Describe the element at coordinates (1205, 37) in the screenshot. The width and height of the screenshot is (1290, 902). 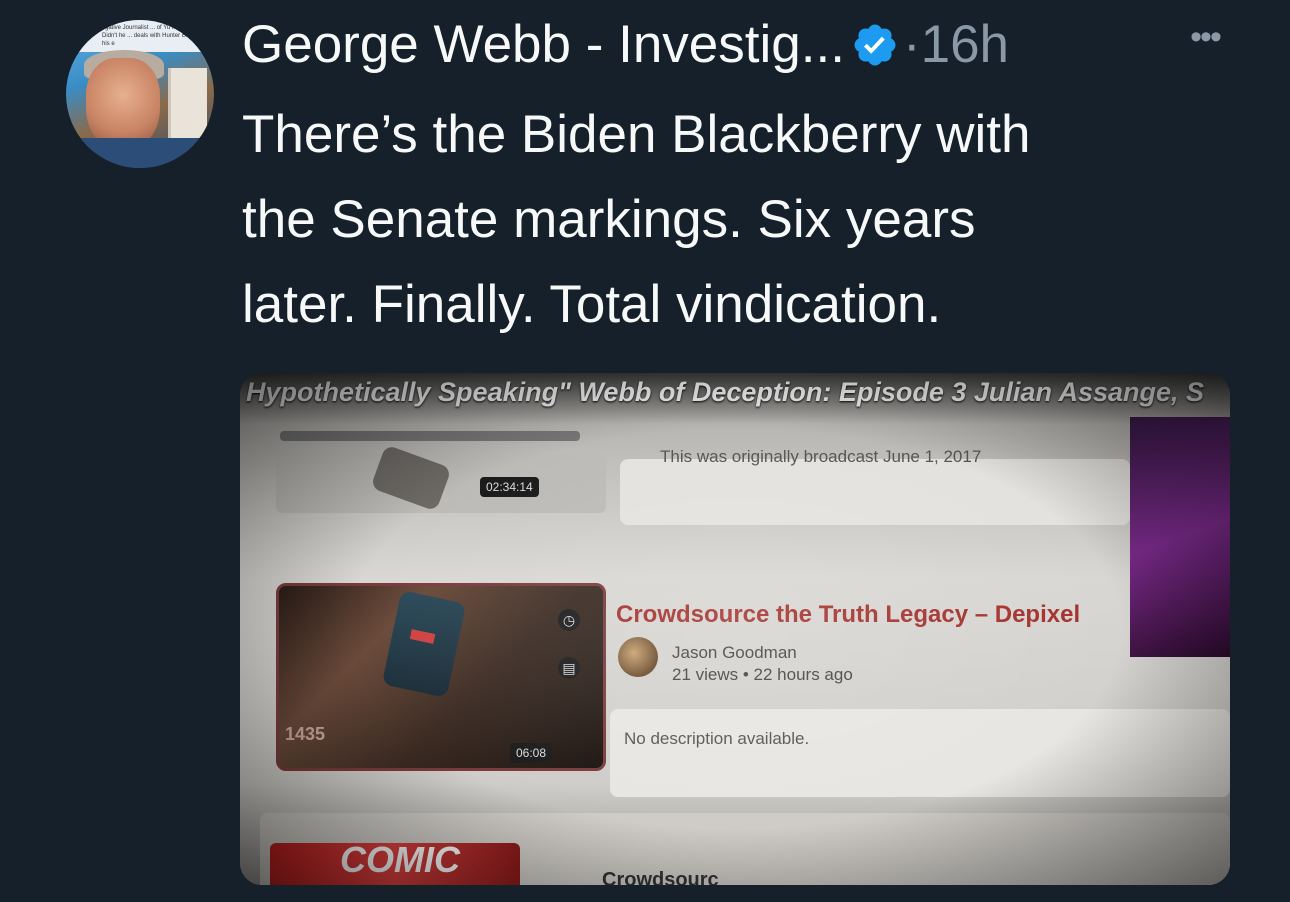
I see `more-horizontal-icon: •••` at that location.